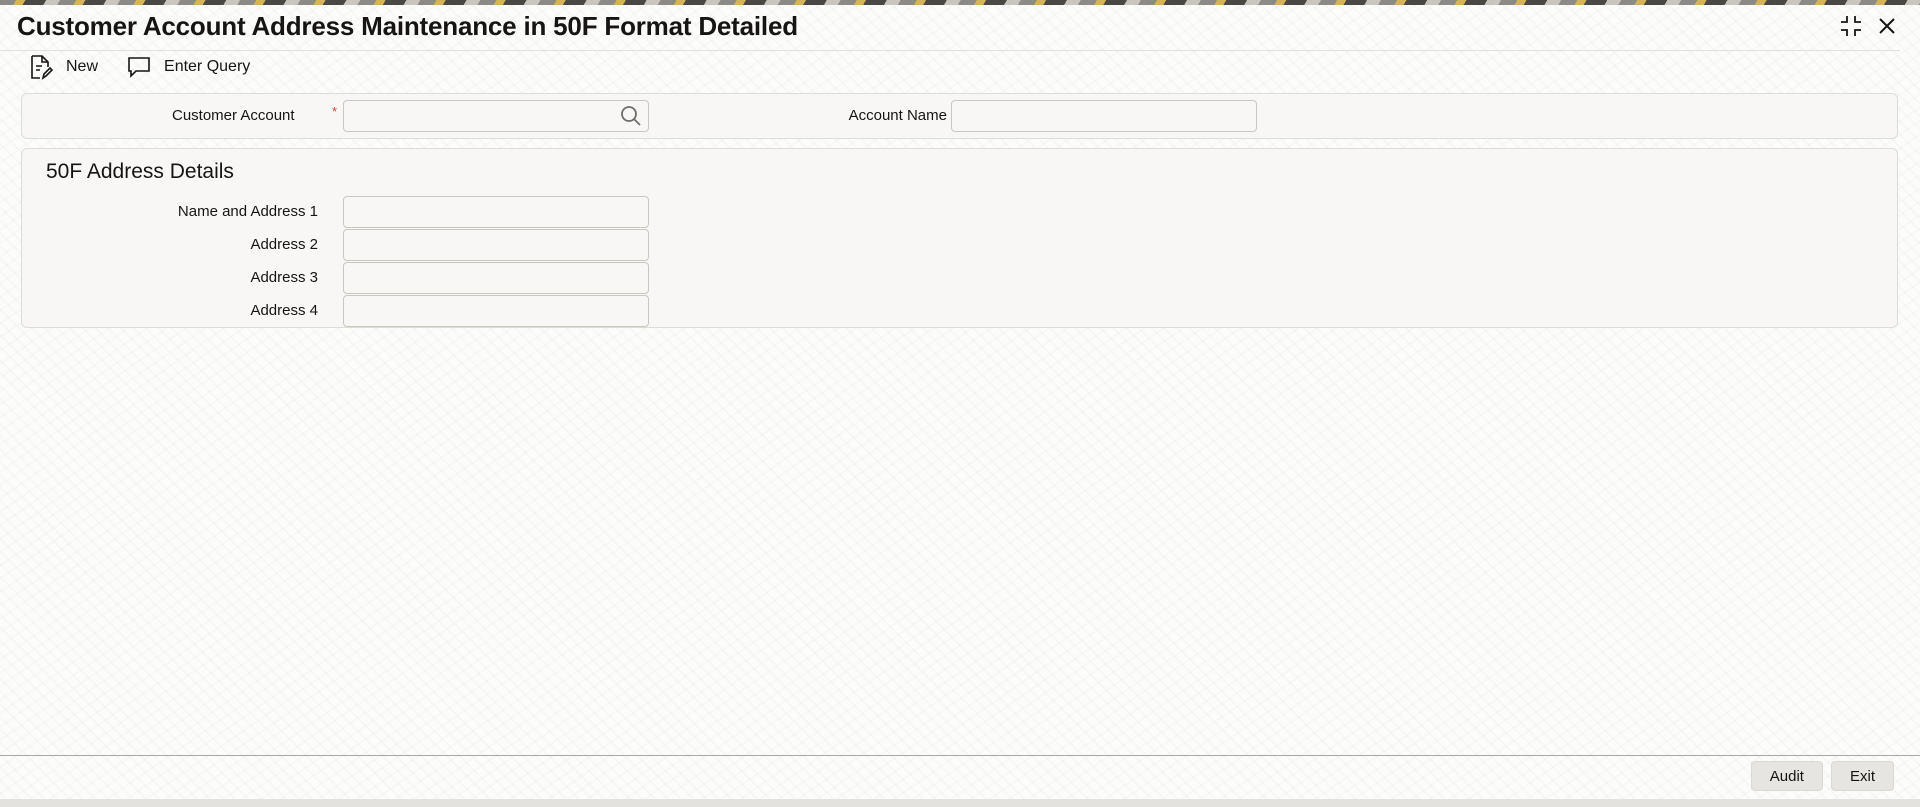  I want to click on account-panel: Customer Account * Account Name, so click(959, 116).